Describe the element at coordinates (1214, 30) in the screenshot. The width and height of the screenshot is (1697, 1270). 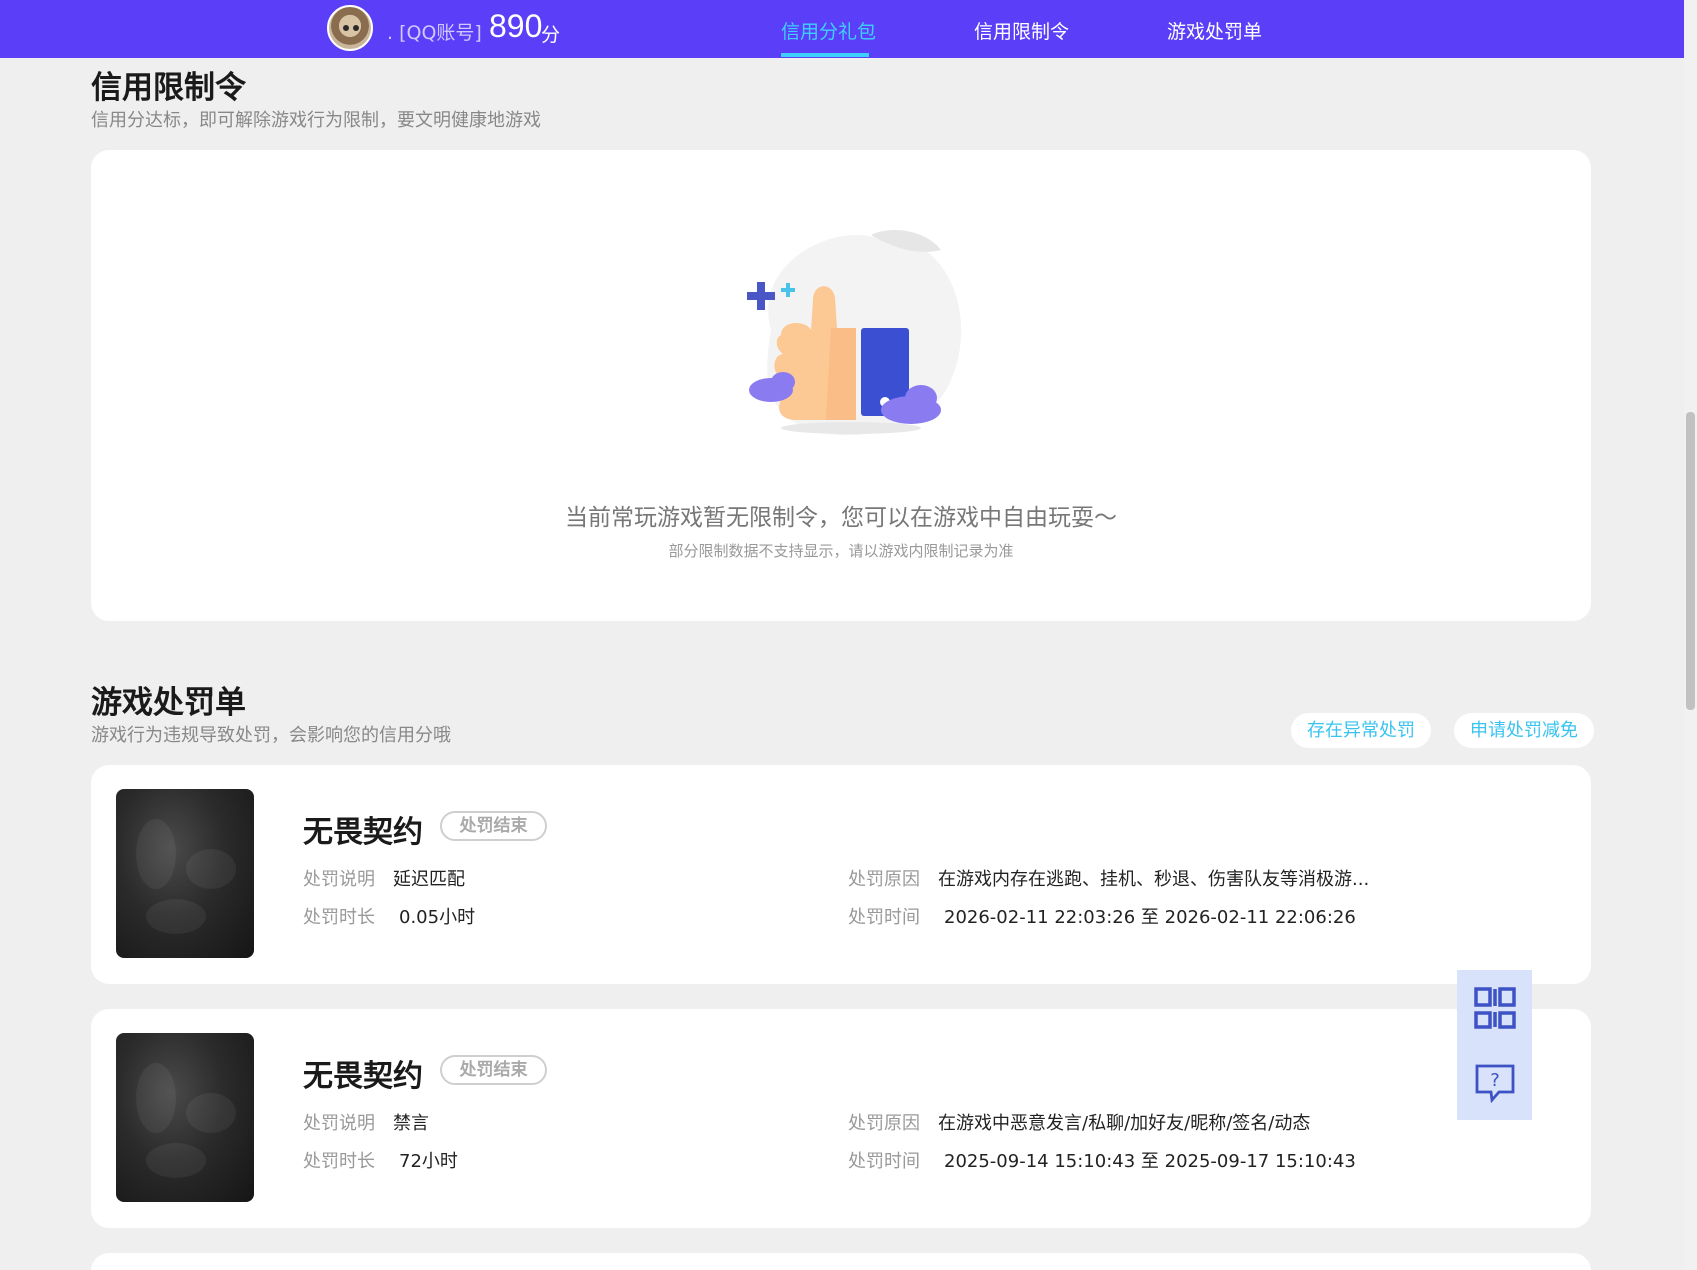
I see `tab-game-penalty: 游戏处罚单` at that location.